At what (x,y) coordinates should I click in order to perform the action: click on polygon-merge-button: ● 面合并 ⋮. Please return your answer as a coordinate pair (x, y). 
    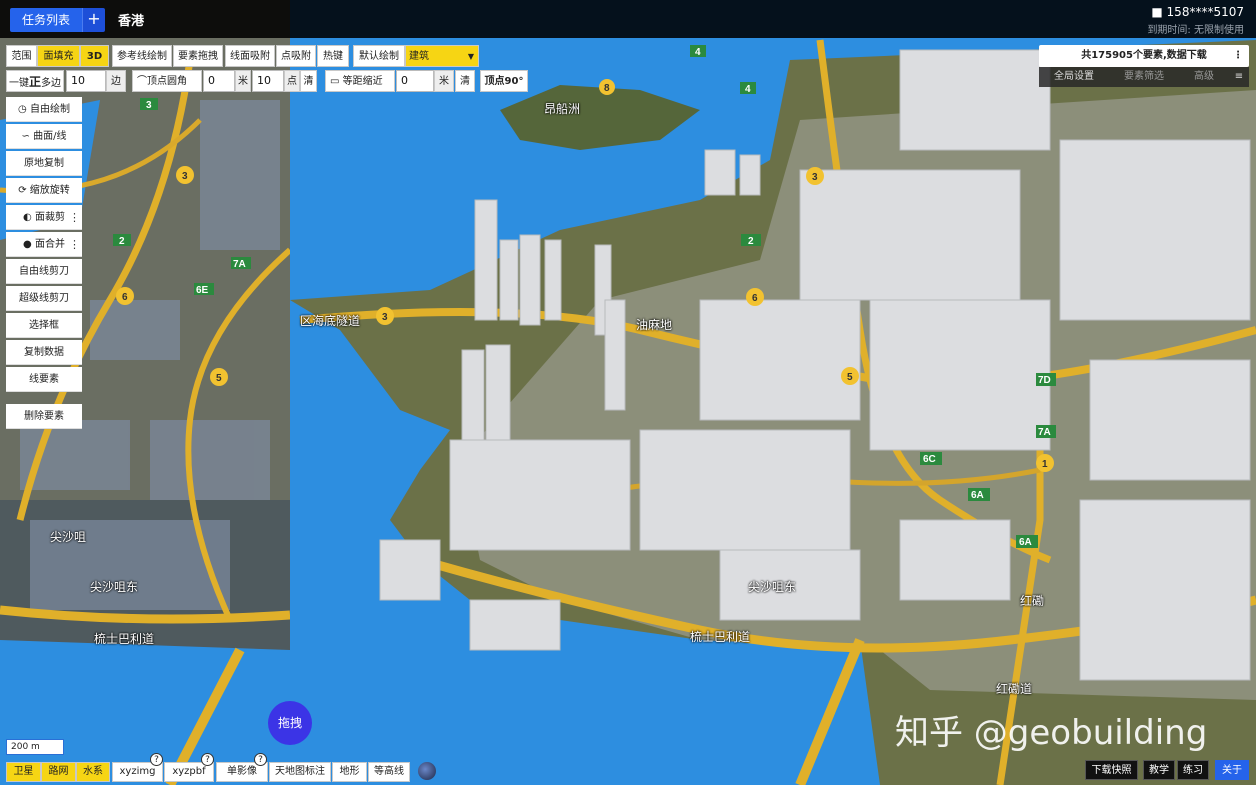
    Looking at the image, I should click on (44, 244).